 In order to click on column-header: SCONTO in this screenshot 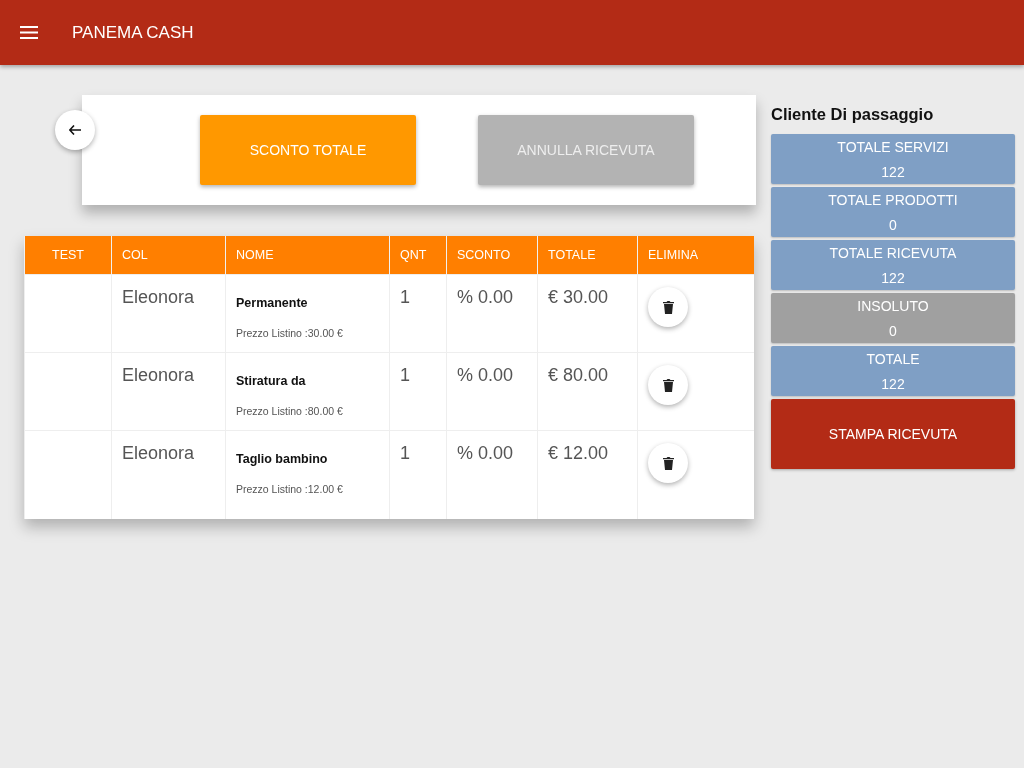, I will do `click(492, 255)`.